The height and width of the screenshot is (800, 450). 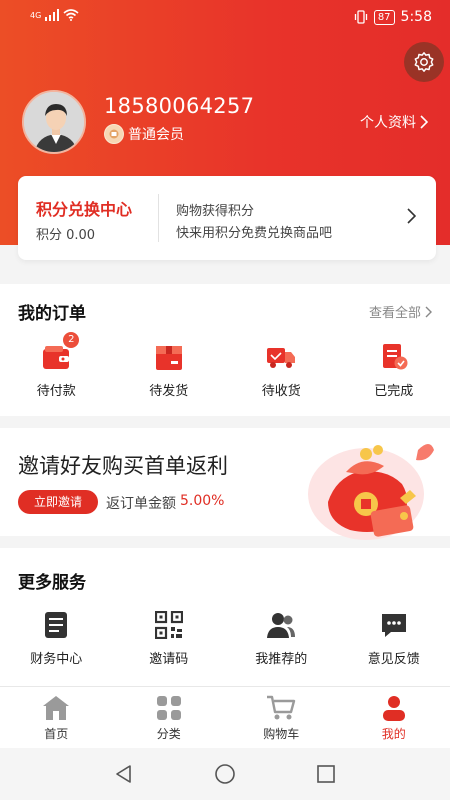 I want to click on rebate-value: 5.00%, so click(x=202, y=501).